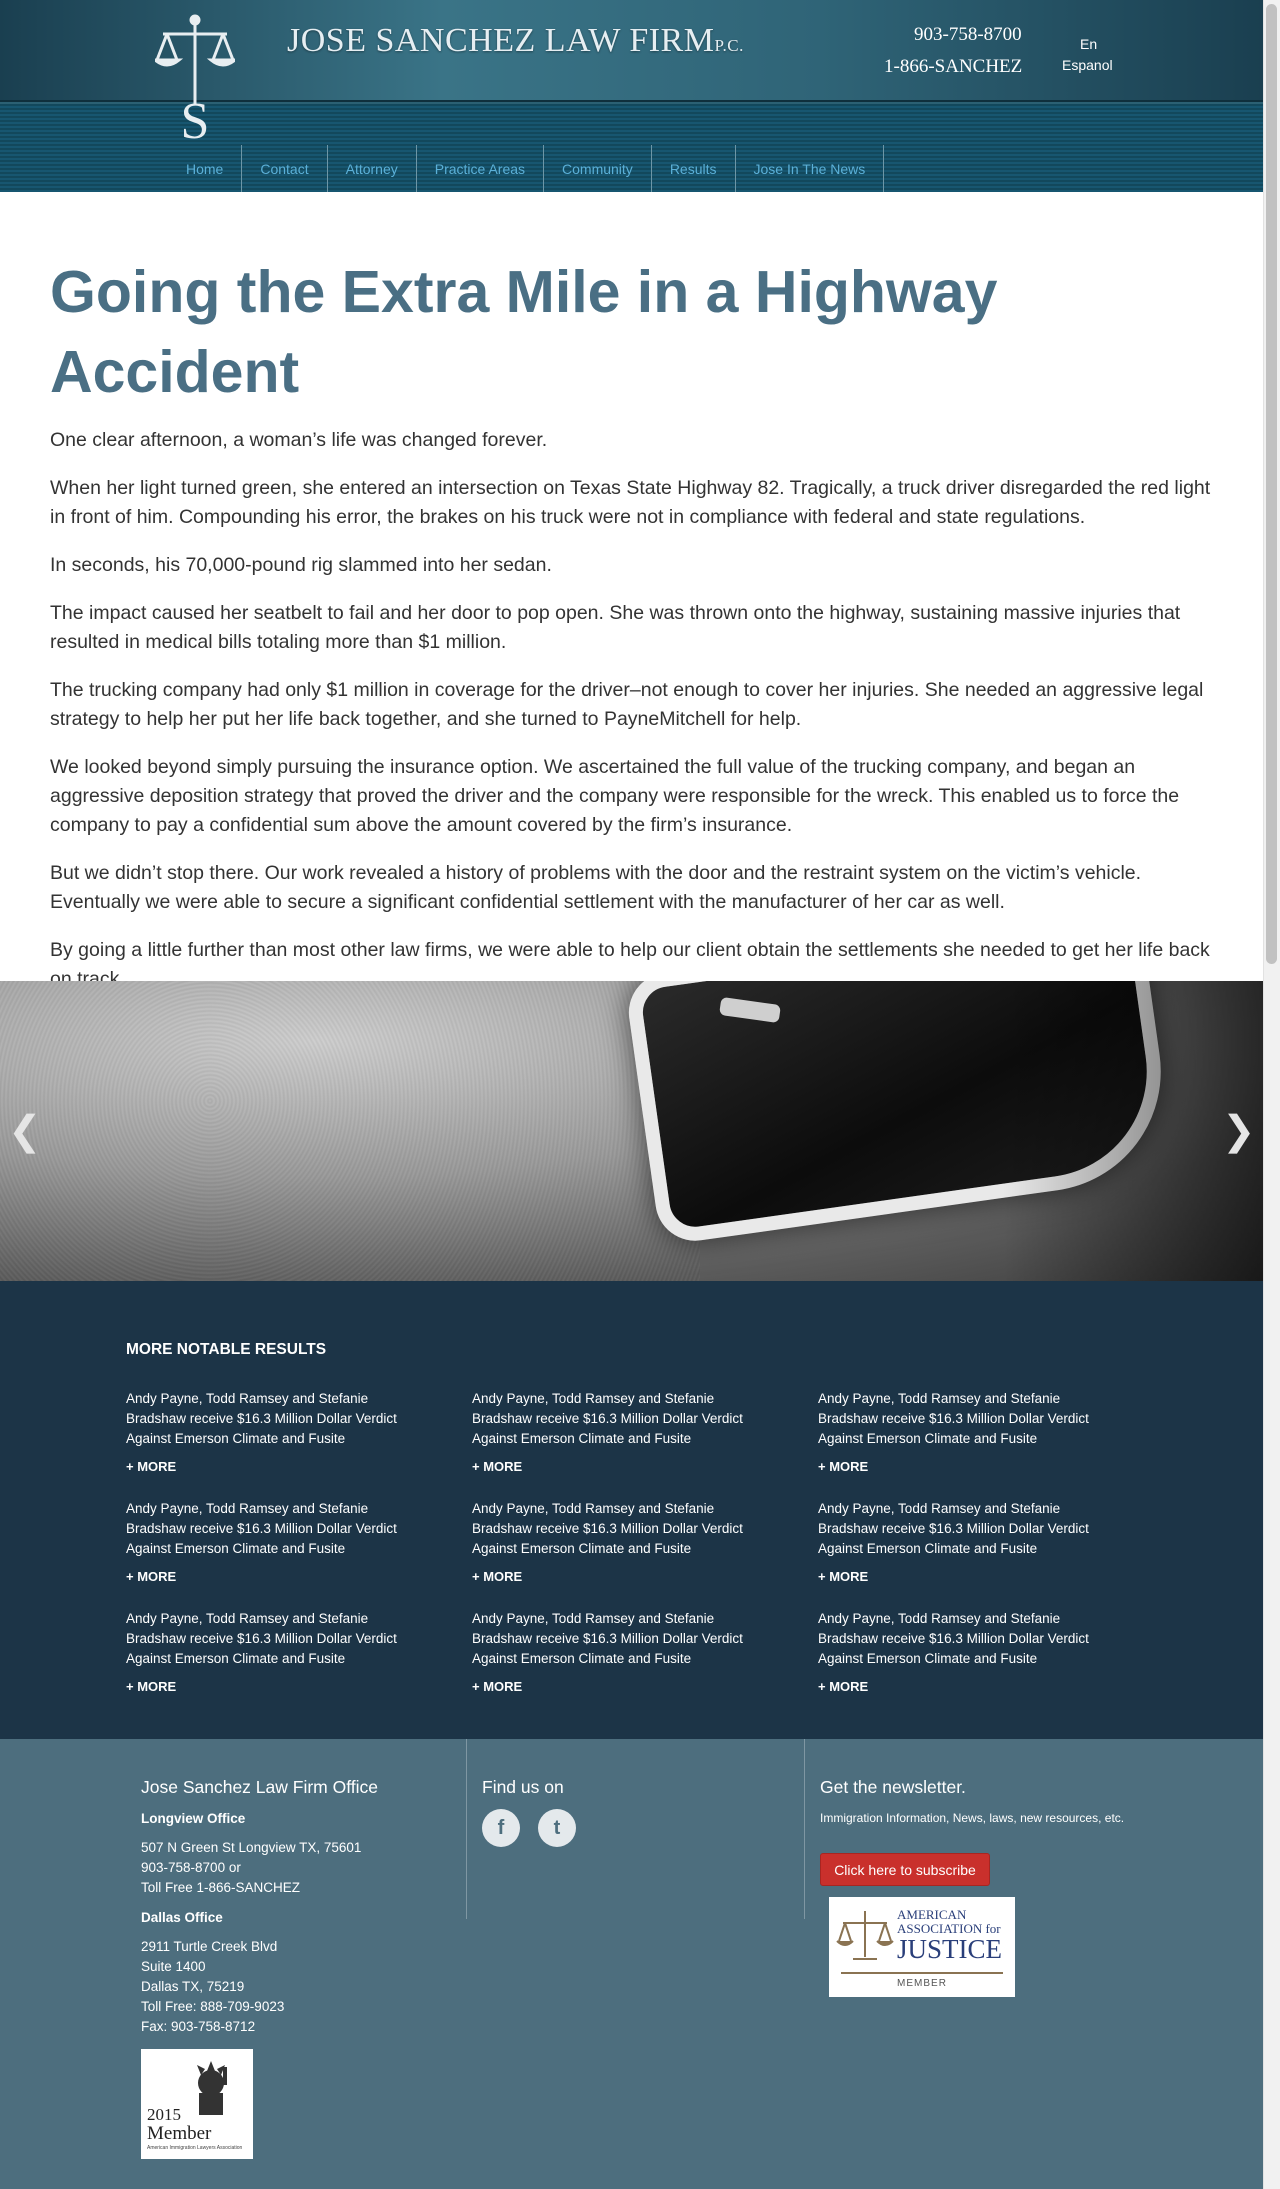 This screenshot has height=2189, width=1280. I want to click on member-badge-label: Member, so click(179, 2133).